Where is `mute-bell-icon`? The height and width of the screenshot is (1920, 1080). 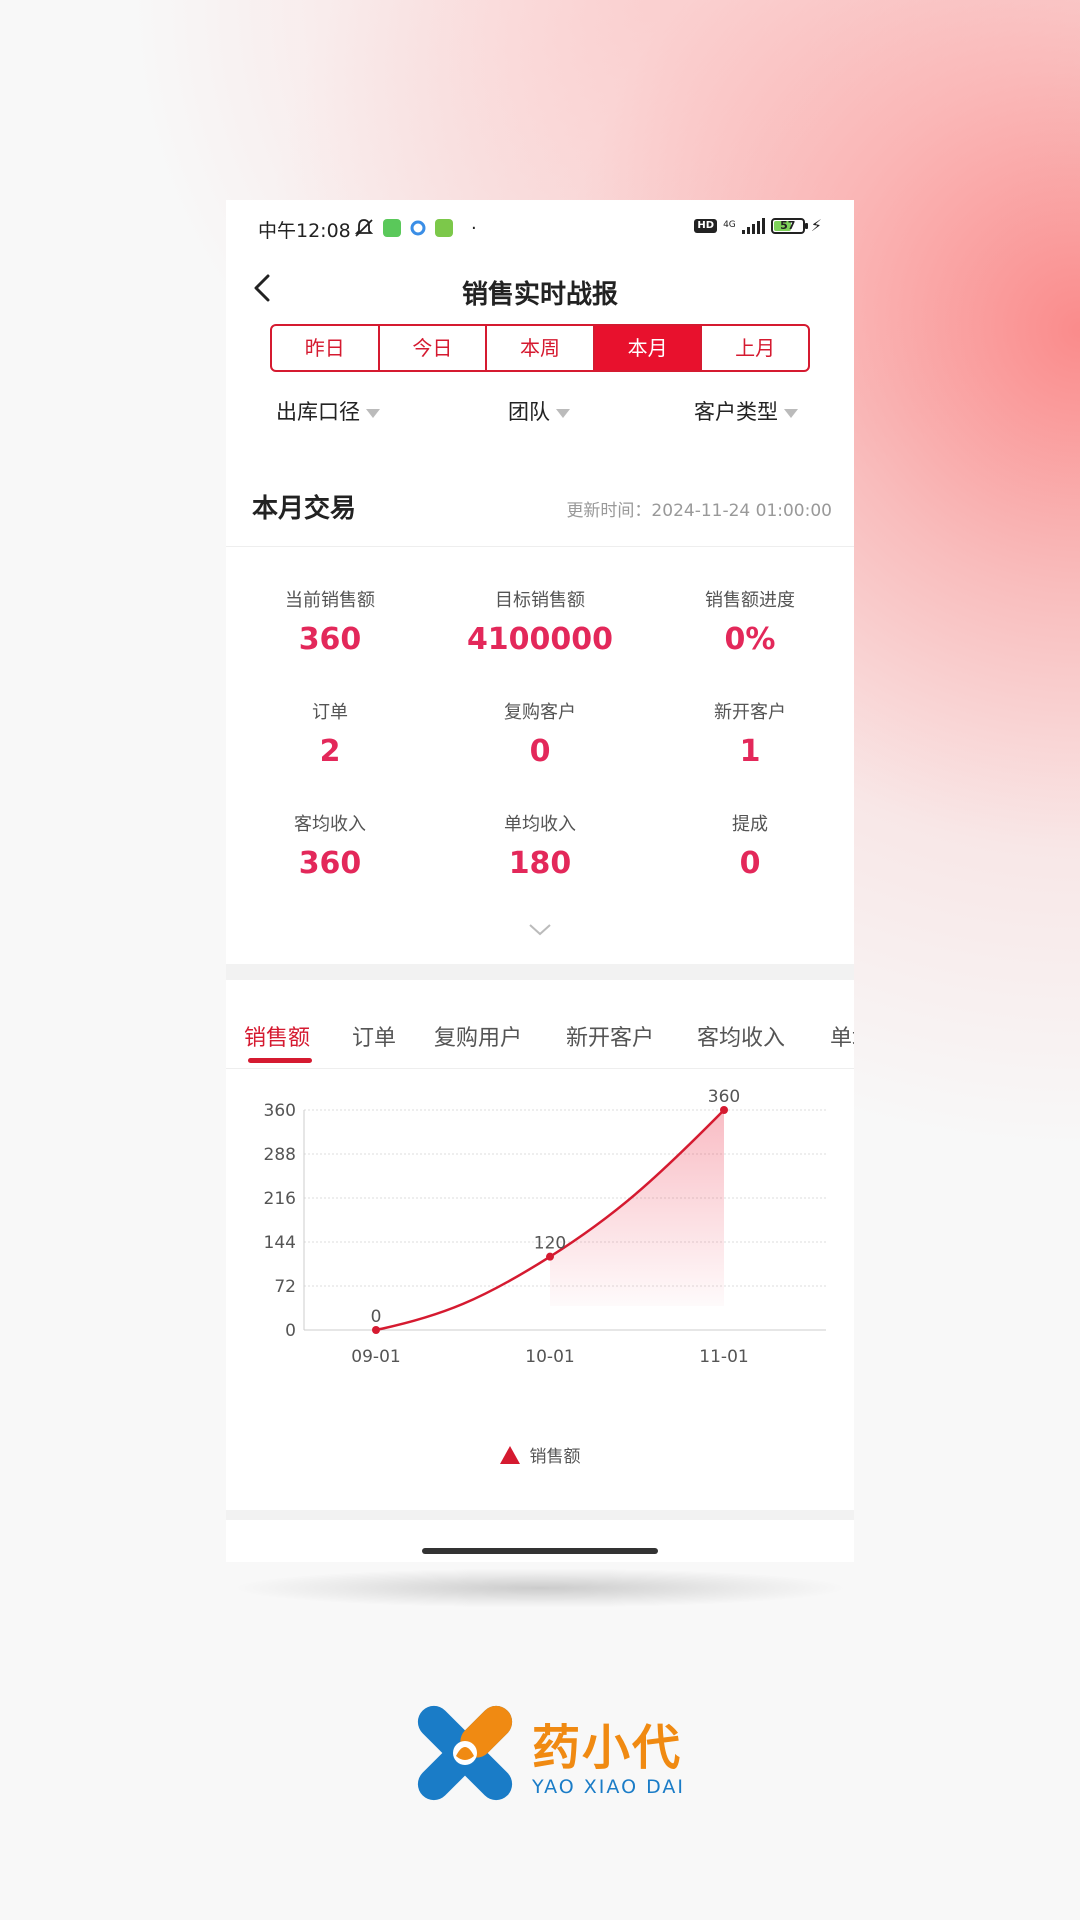
mute-bell-icon is located at coordinates (364, 228).